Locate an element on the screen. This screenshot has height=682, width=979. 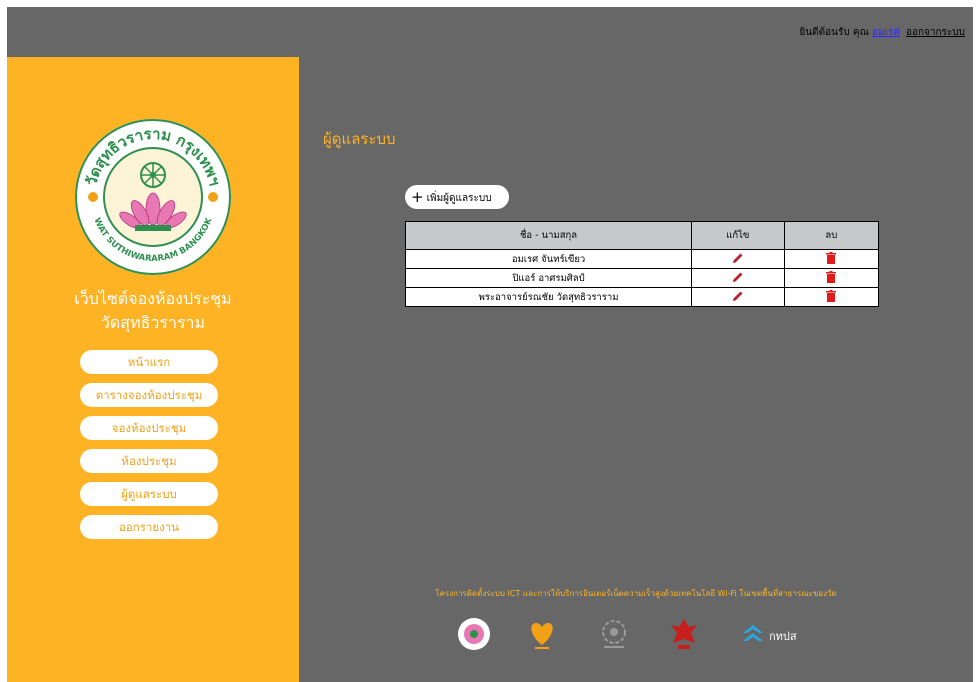
user-name-link: อมเรศ is located at coordinates (886, 32).